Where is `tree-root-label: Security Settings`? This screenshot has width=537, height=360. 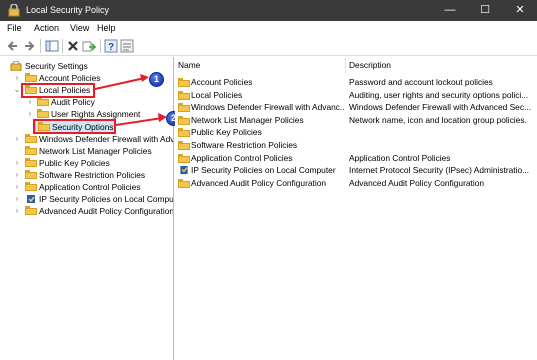 tree-root-label: Security Settings is located at coordinates (56, 66).